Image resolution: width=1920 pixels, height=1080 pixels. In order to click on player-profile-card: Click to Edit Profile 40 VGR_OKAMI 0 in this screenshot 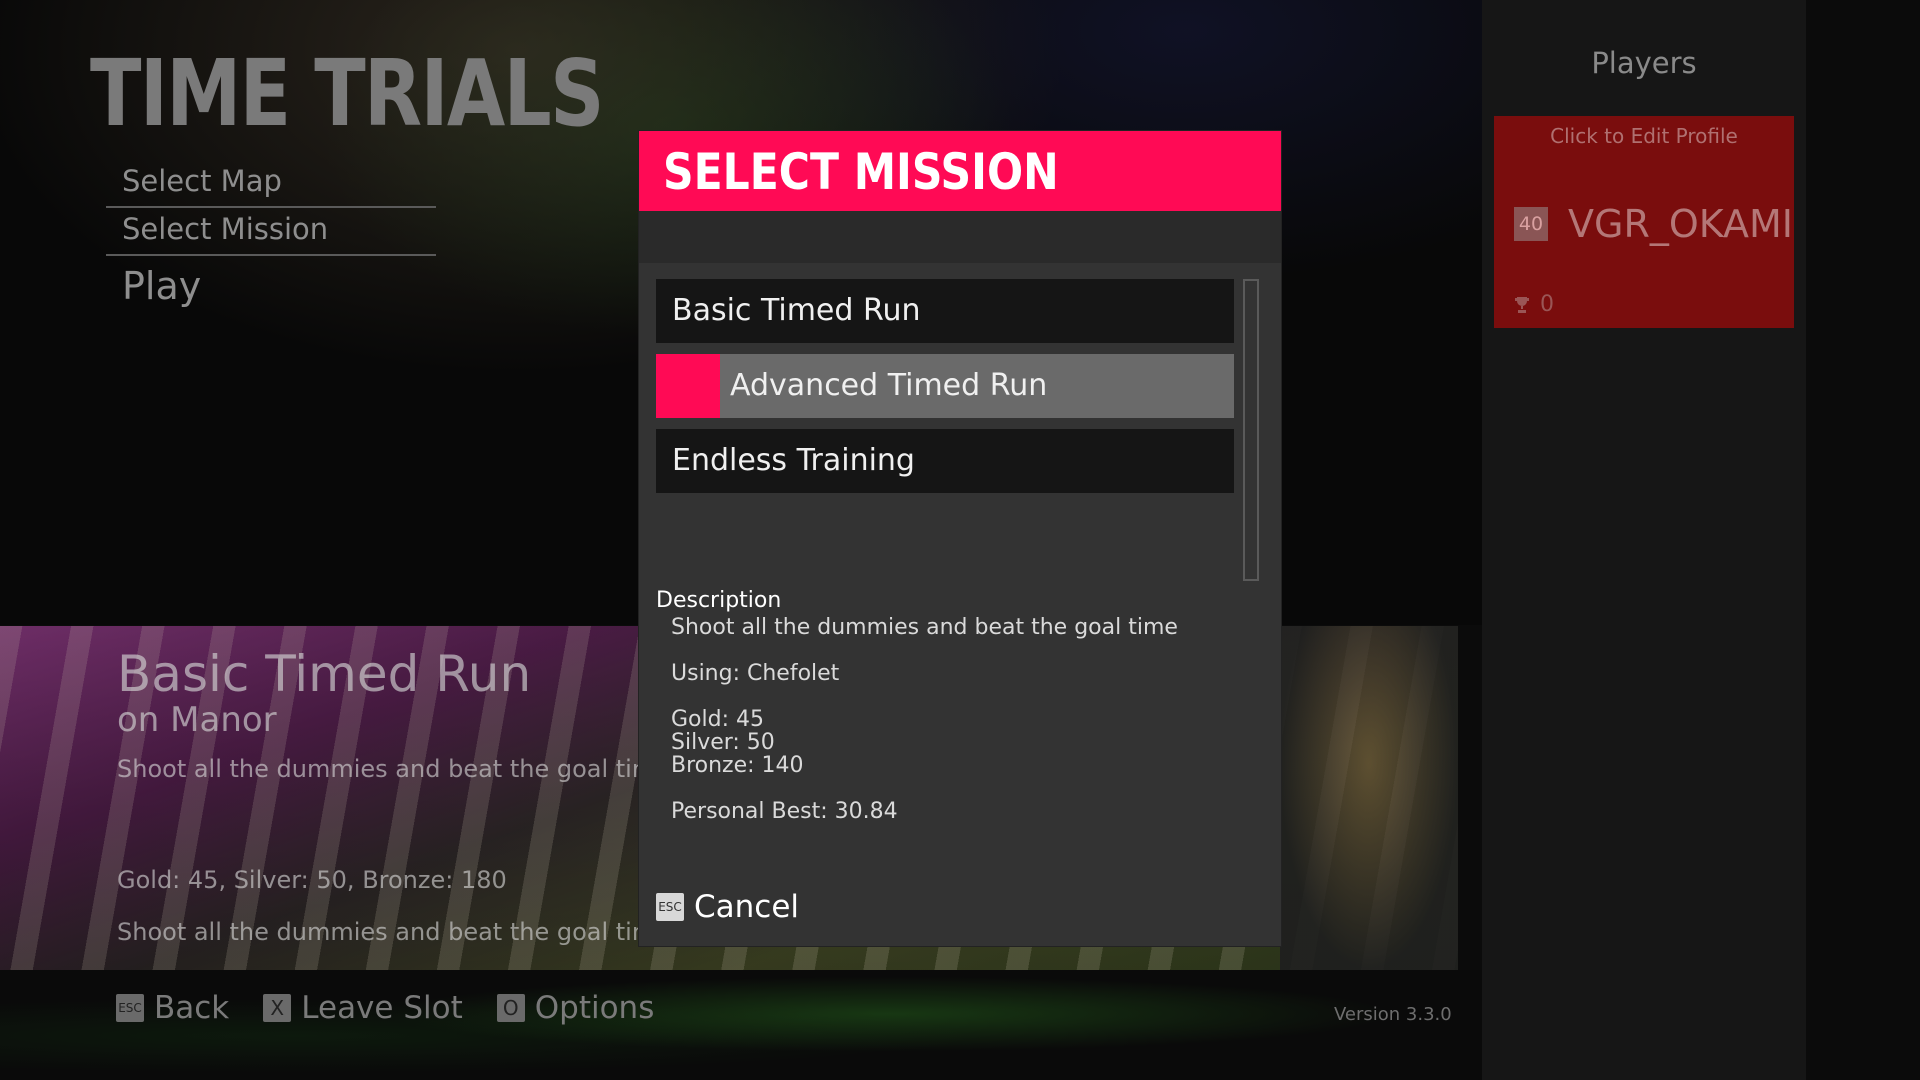, I will do `click(1644, 222)`.